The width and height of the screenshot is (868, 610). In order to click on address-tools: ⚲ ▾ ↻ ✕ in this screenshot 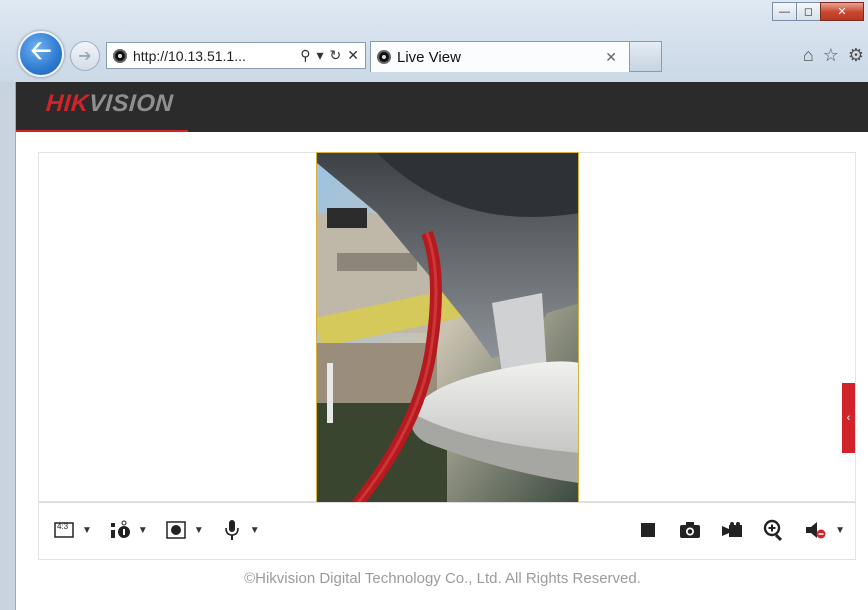, I will do `click(329, 55)`.